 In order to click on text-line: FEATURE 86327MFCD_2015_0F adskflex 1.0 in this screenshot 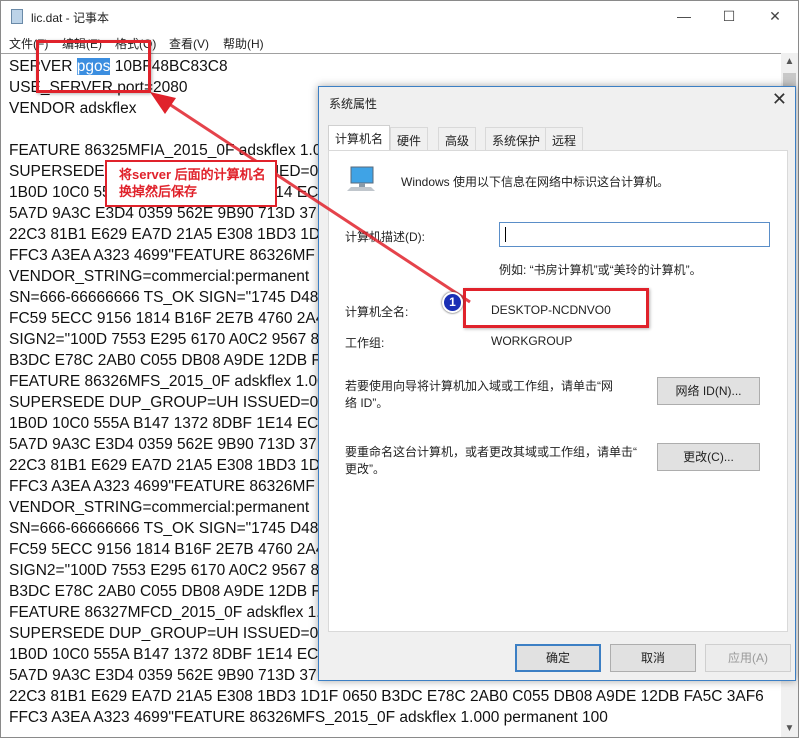, I will do `click(169, 612)`.